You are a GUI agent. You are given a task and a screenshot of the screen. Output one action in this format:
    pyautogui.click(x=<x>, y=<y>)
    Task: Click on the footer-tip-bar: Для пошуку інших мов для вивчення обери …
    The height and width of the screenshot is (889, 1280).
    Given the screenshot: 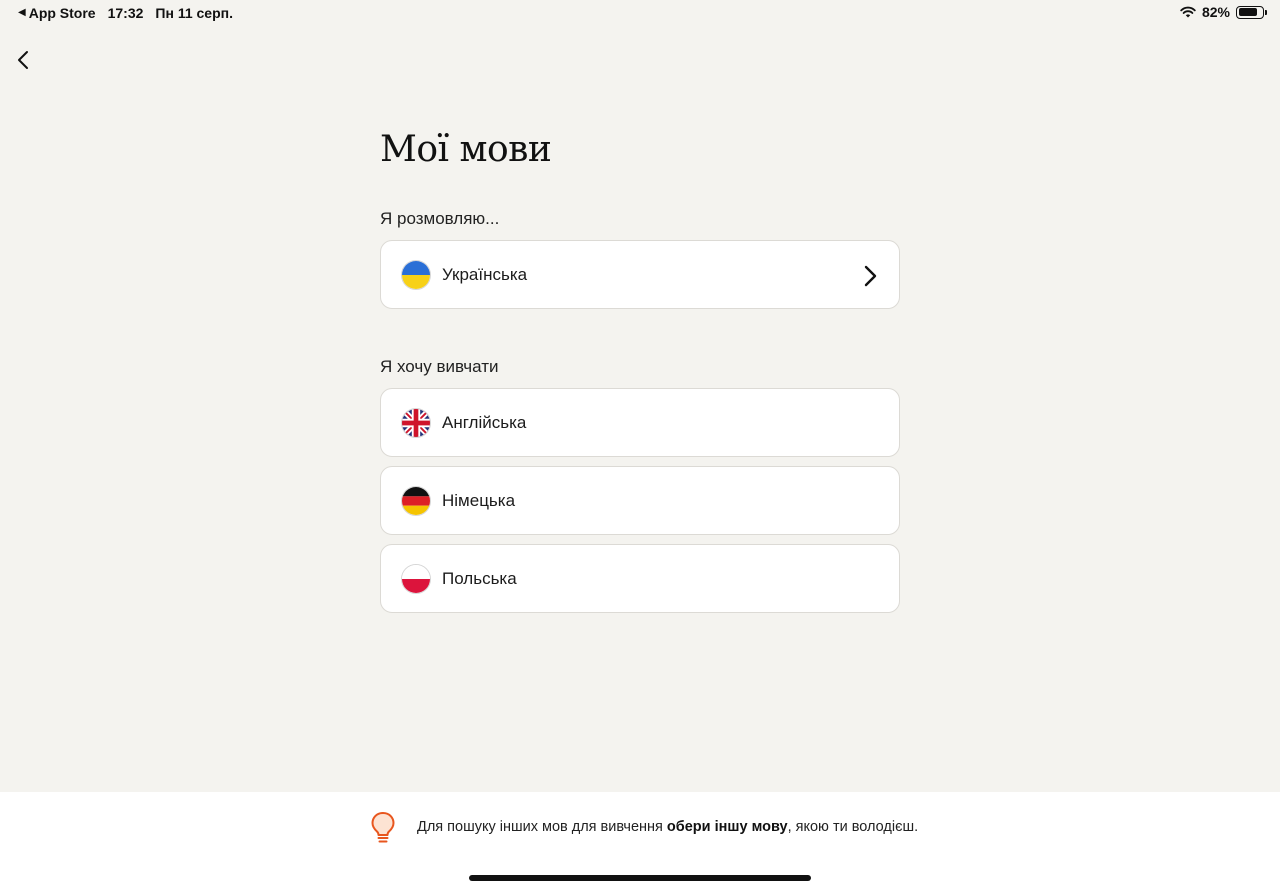 What is the action you would take?
    pyautogui.click(x=640, y=840)
    